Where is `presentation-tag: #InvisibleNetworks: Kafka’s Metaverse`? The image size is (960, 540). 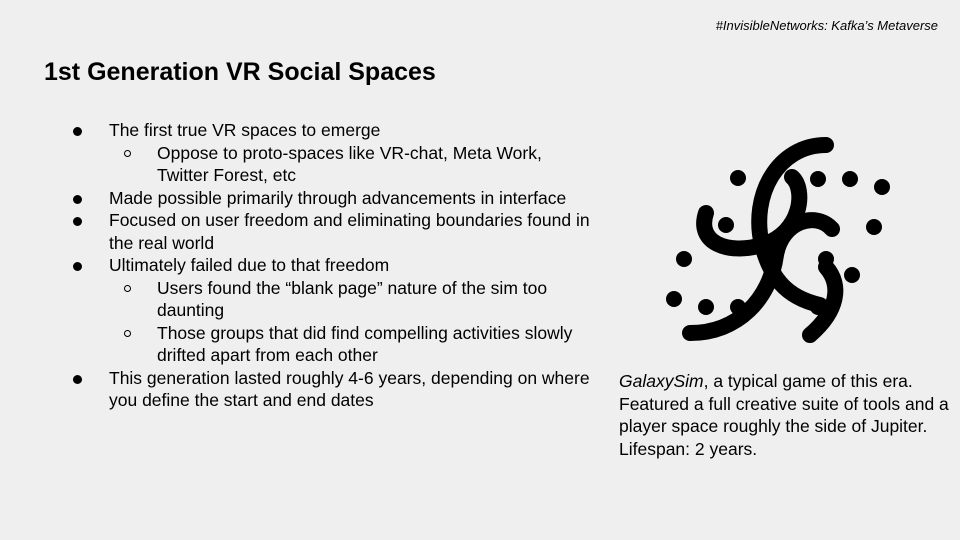
presentation-tag: #InvisibleNetworks: Kafka’s Metaverse is located at coordinates (826, 25).